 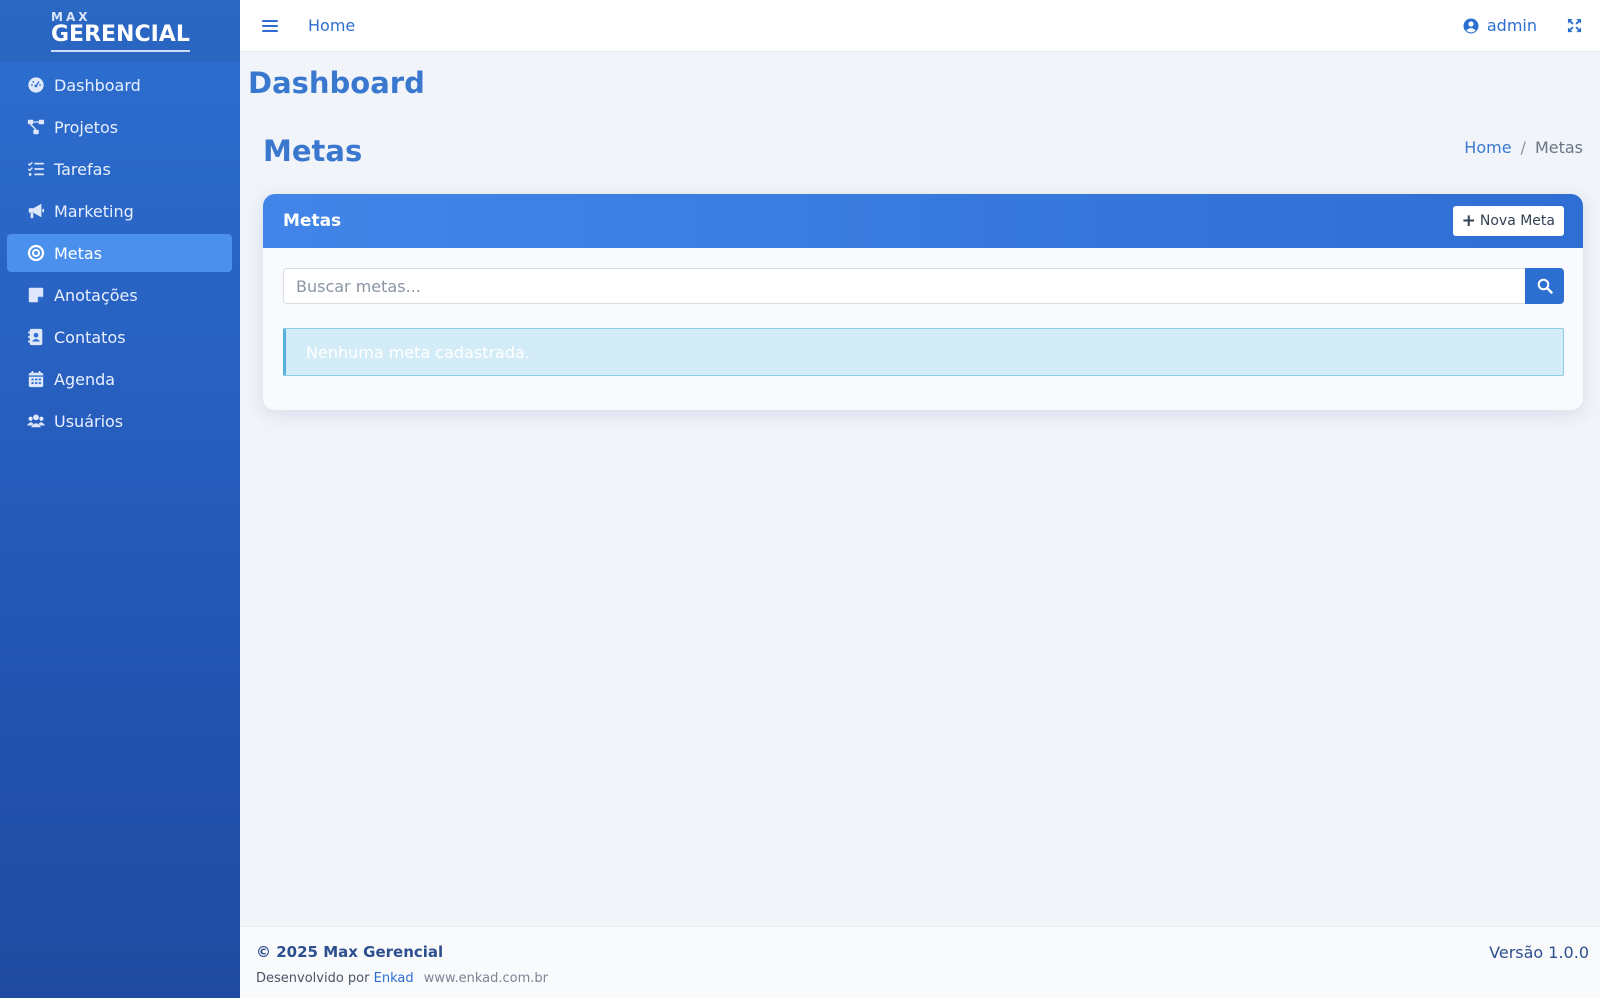 I want to click on brand-main-text: GERENCIAL, so click(x=120, y=37).